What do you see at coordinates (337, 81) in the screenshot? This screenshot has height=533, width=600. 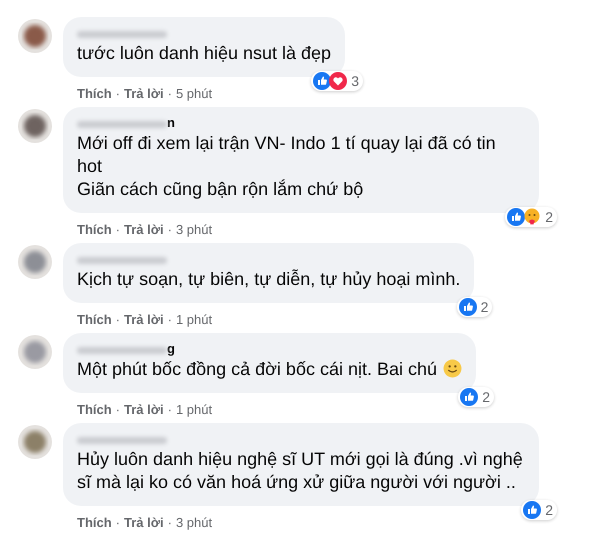 I see `reaction-badge: 3` at bounding box center [337, 81].